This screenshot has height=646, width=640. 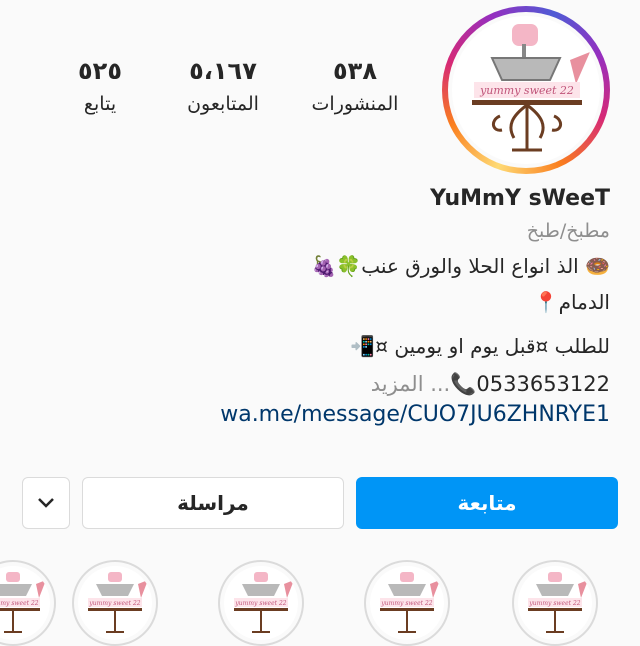 I want to click on piping-bag-icon, so click(x=580, y=68).